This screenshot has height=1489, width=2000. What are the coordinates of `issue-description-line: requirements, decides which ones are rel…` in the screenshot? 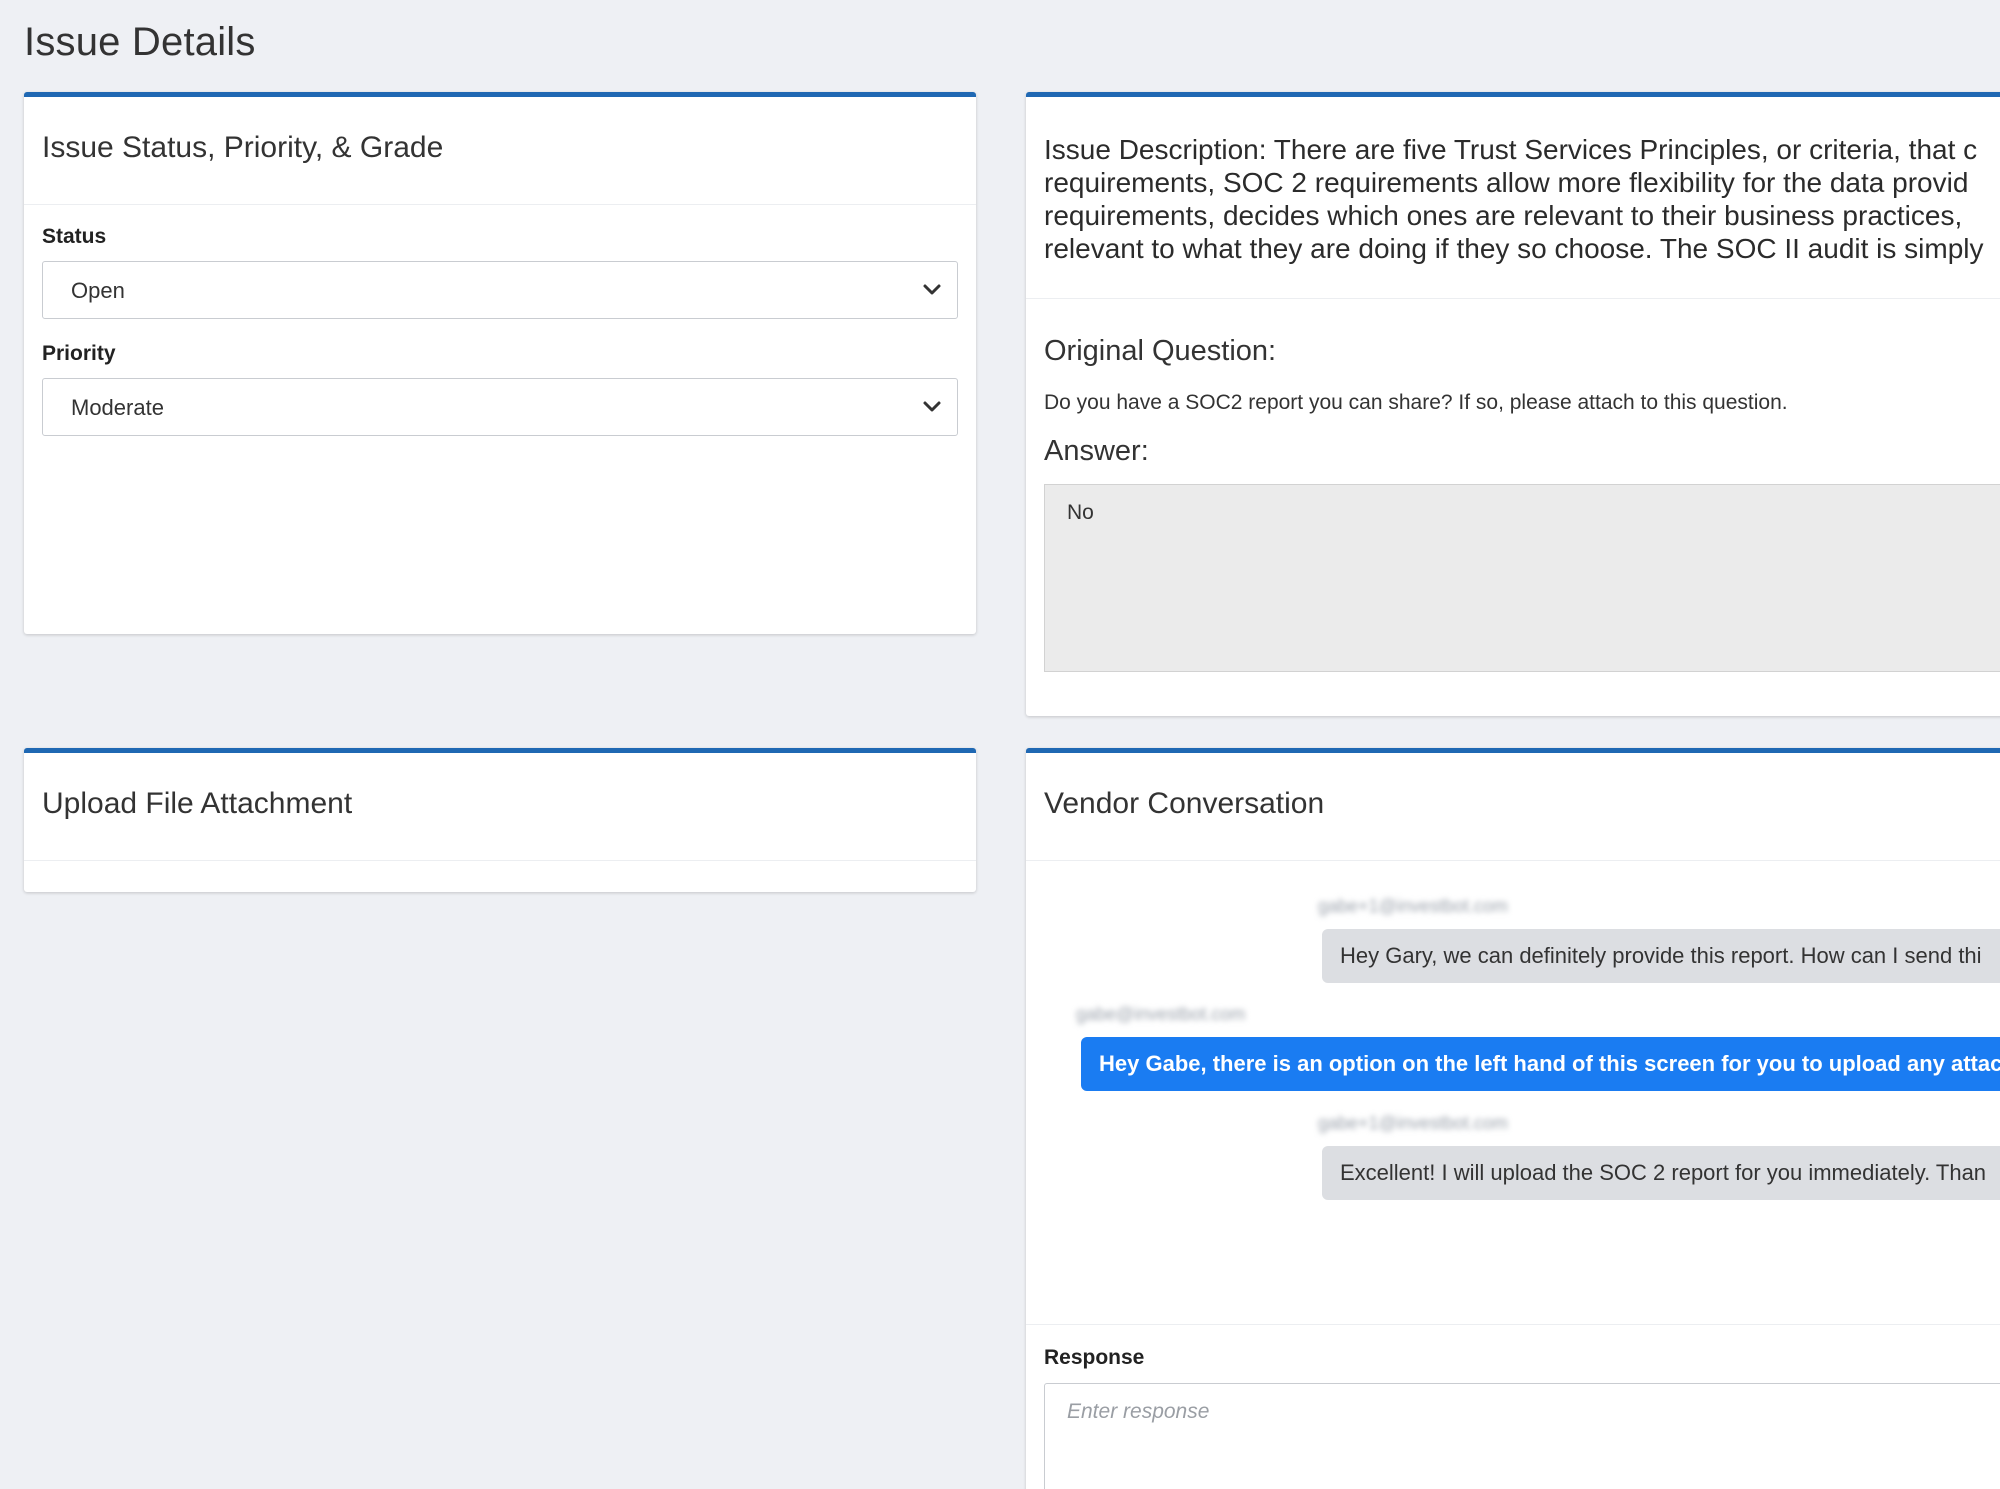 It's located at (1503, 215).